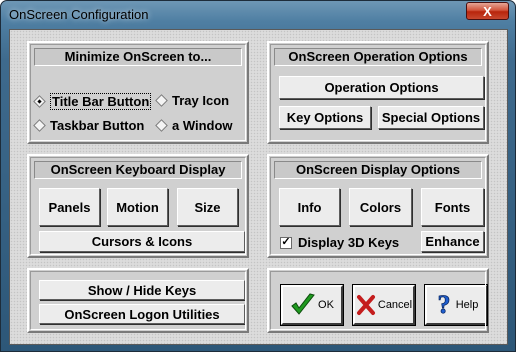 The width and height of the screenshot is (516, 352). I want to click on special-options-button: Special Options, so click(431, 117).